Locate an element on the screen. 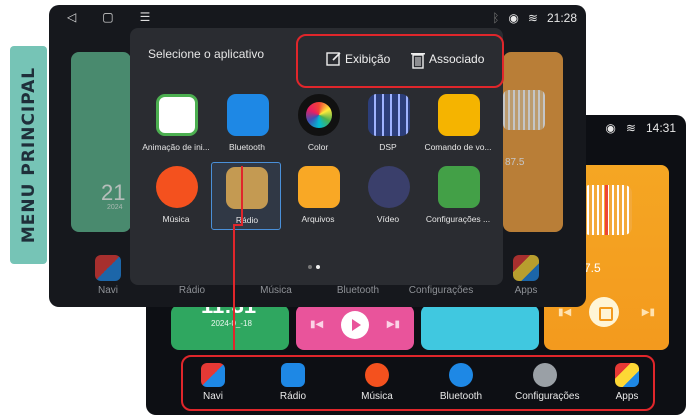 The height and width of the screenshot is (417, 690). dock-item-apps: Apps is located at coordinates (627, 382).